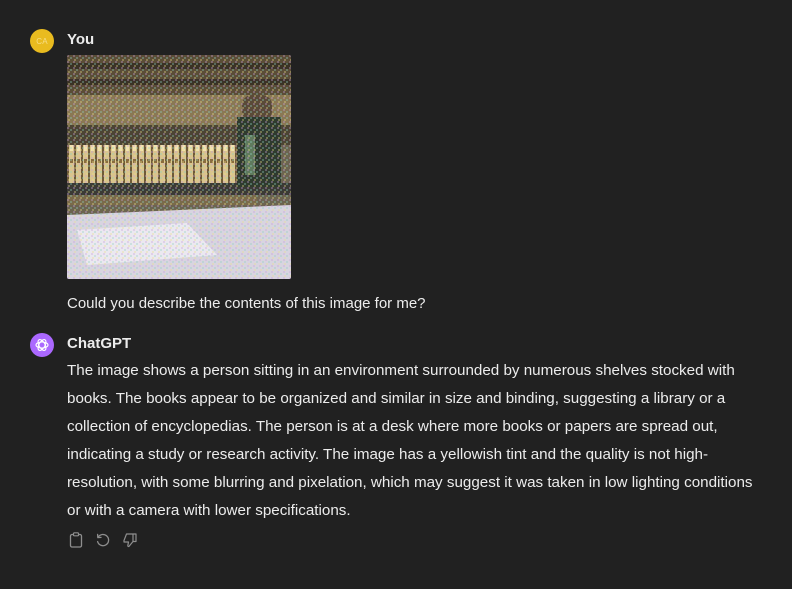 This screenshot has width=792, height=589. What do you see at coordinates (81, 39) in the screenshot?
I see `user-name: You` at bounding box center [81, 39].